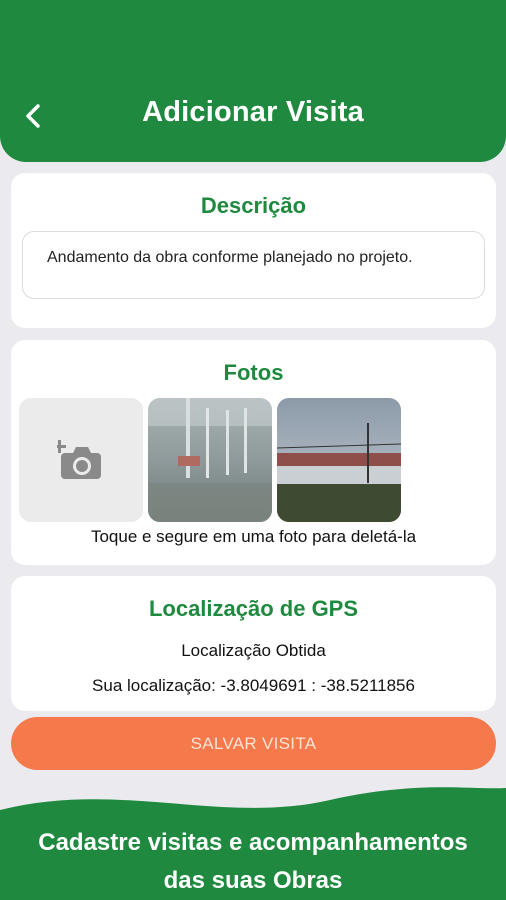 The width and height of the screenshot is (506, 900). What do you see at coordinates (253, 650) in the screenshot?
I see `gps-status: Localização Obtida` at bounding box center [253, 650].